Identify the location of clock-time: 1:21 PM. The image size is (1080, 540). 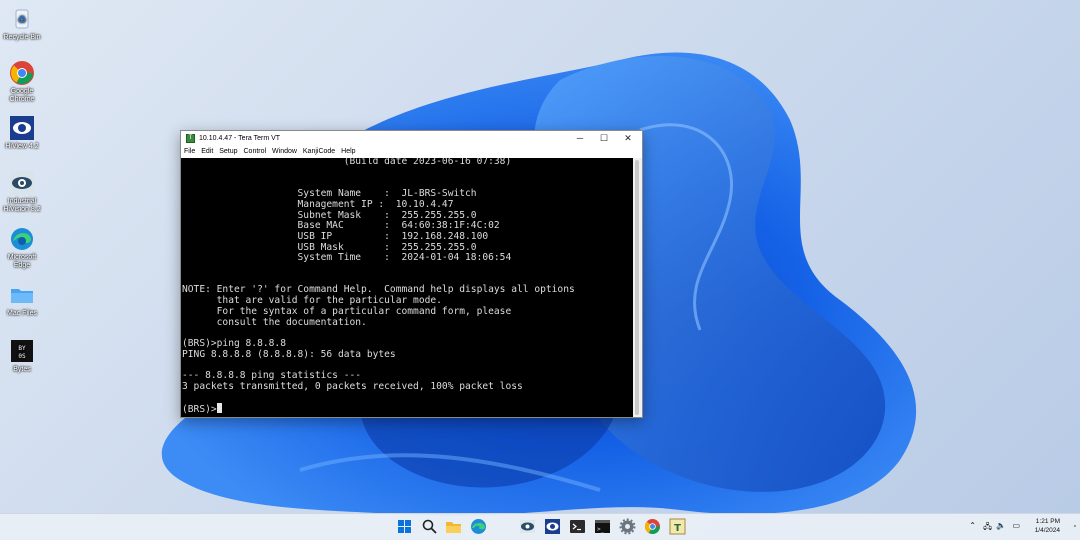
(1047, 521).